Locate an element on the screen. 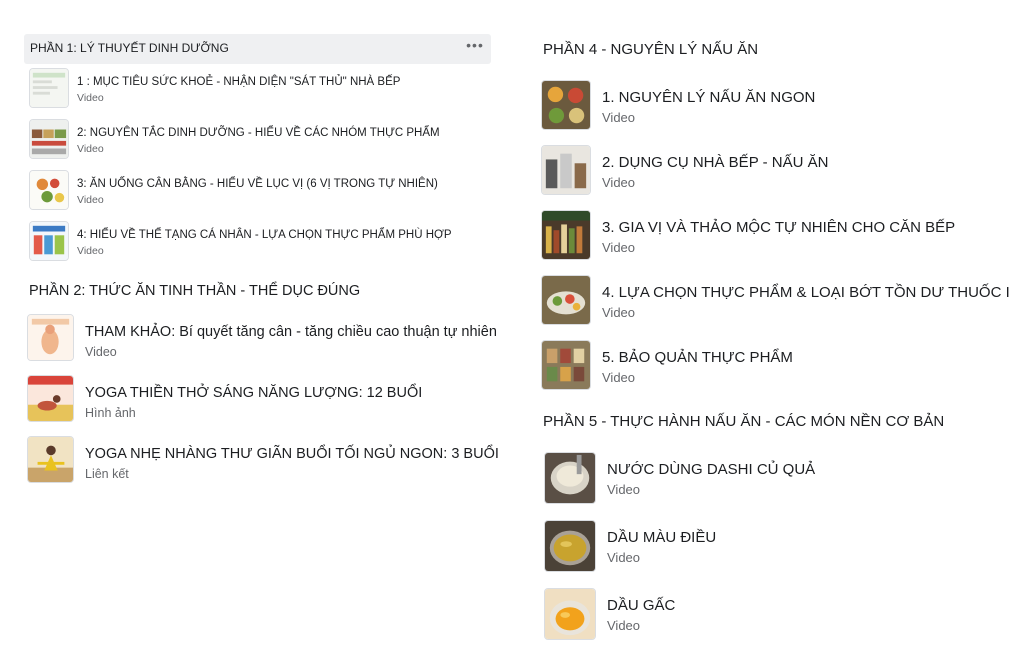  list-item: NƯỚC DÙNG DASHI CỦ QUẢ Video is located at coordinates (784, 478).